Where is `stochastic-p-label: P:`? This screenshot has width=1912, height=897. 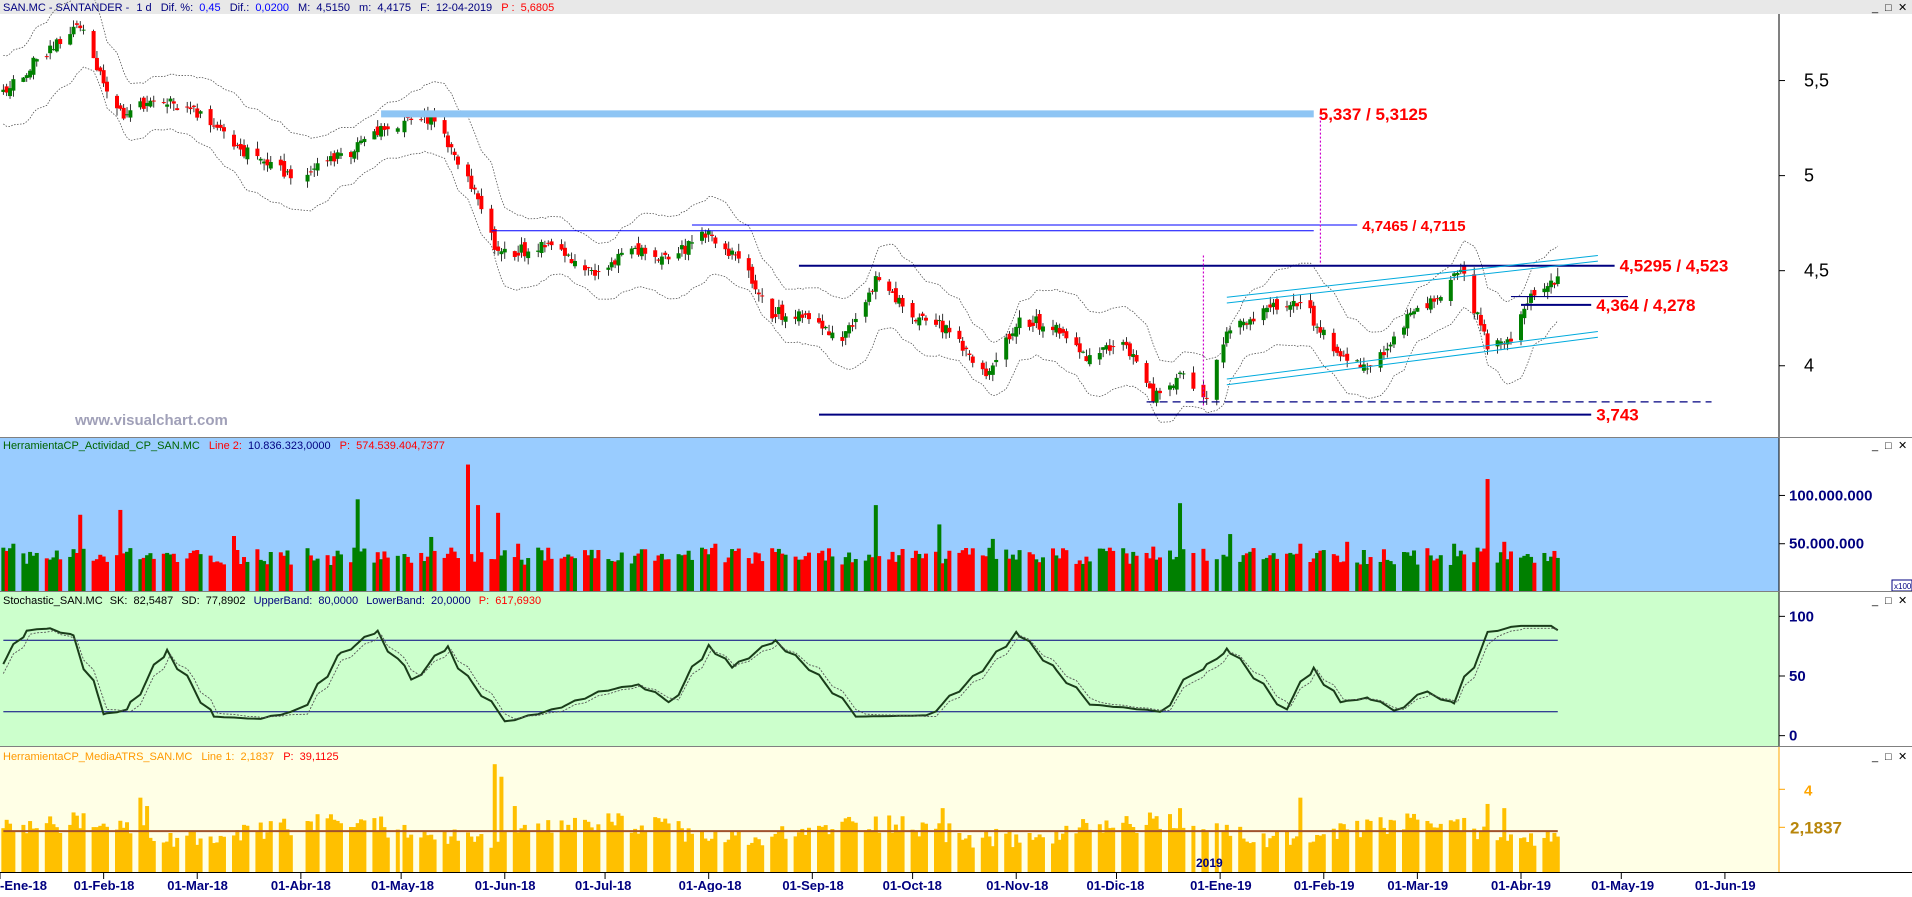 stochastic-p-label: P: is located at coordinates (484, 601).